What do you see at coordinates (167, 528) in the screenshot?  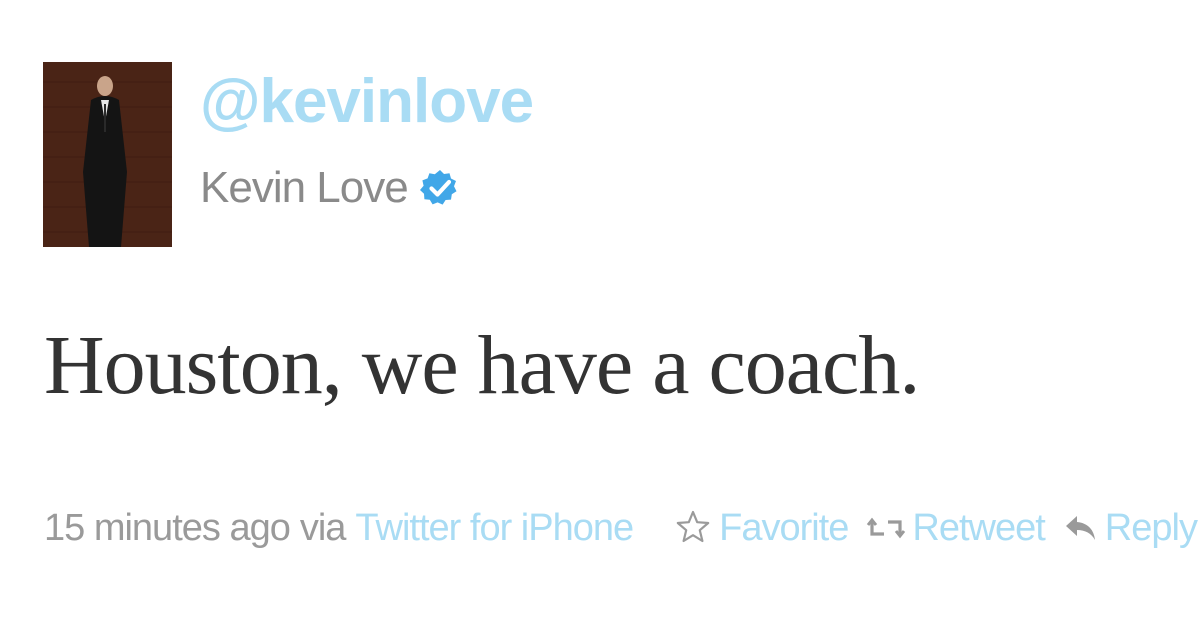 I see `timestamp-link: 15 minutes ago` at bounding box center [167, 528].